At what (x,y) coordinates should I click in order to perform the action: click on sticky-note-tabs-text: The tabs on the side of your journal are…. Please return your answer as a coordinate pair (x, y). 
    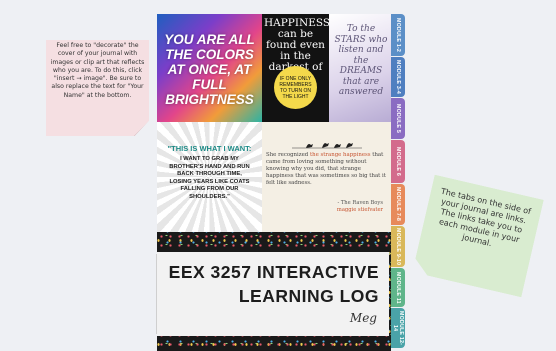
    Looking at the image, I should click on (485, 217).